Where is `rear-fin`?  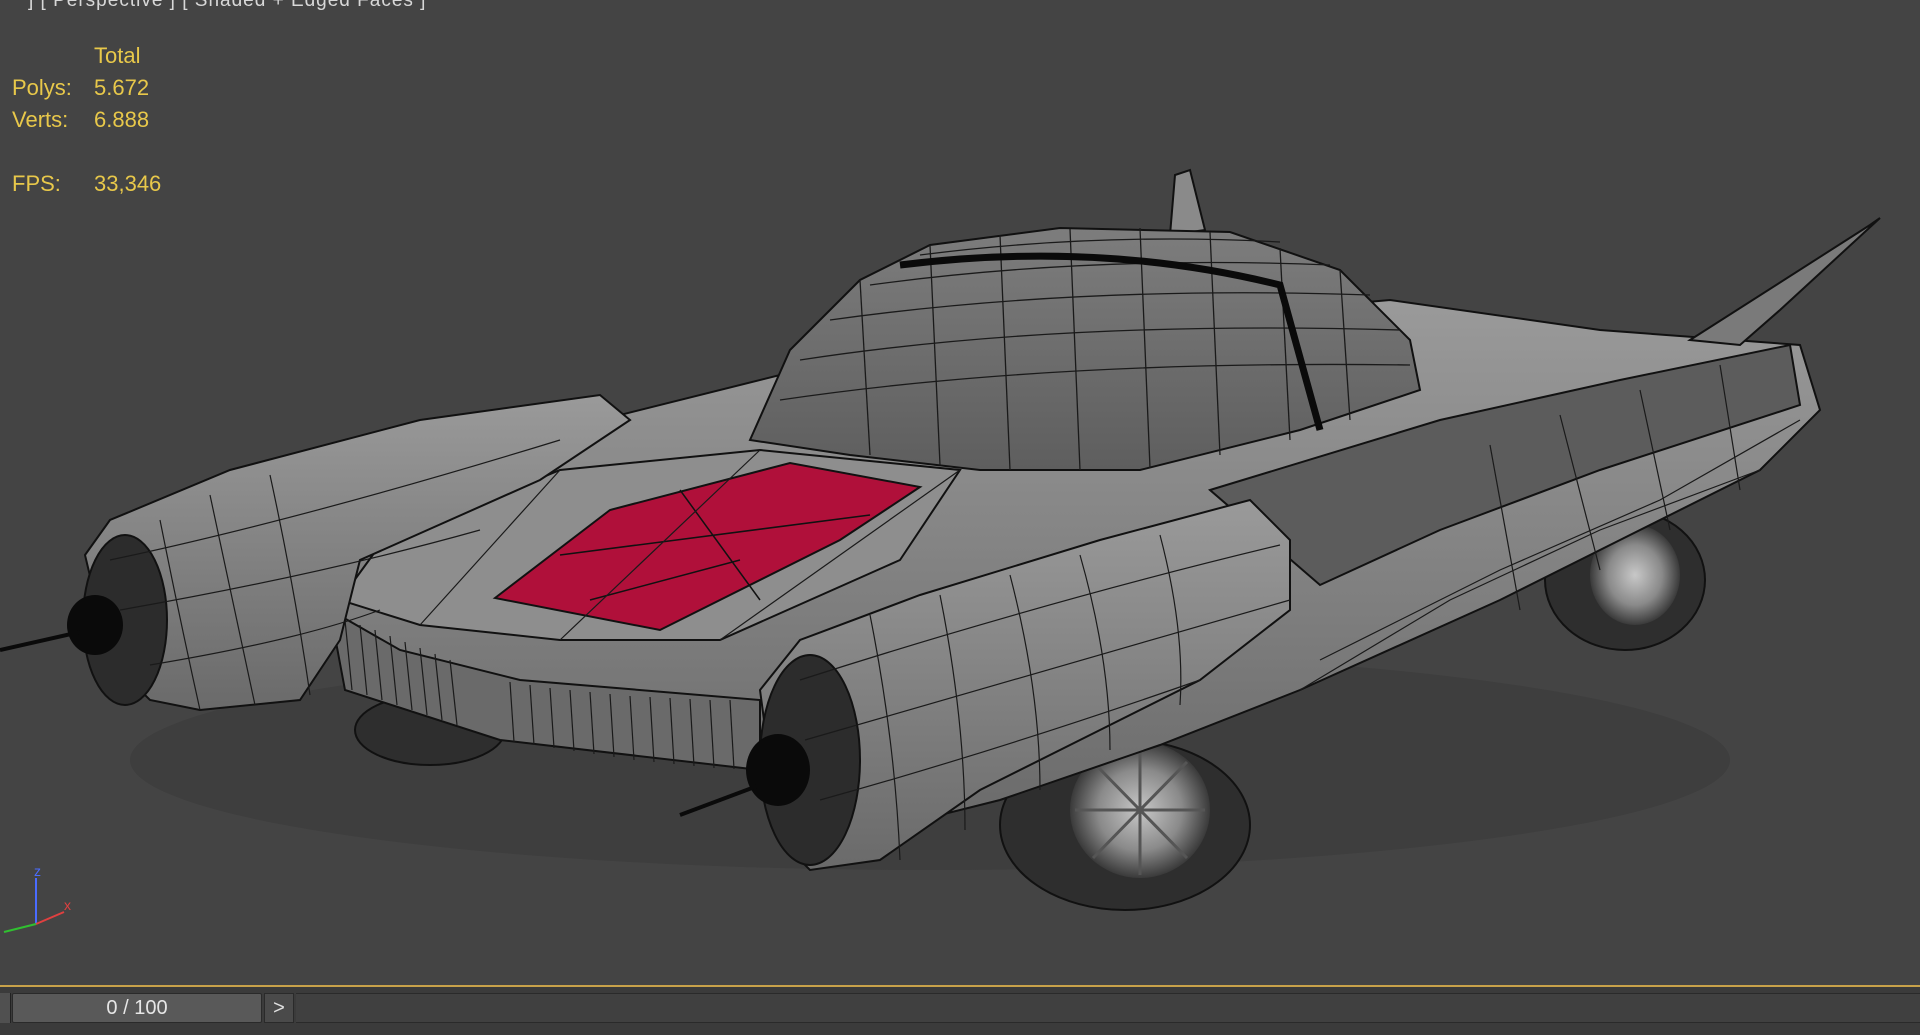 rear-fin is located at coordinates (1784, 282).